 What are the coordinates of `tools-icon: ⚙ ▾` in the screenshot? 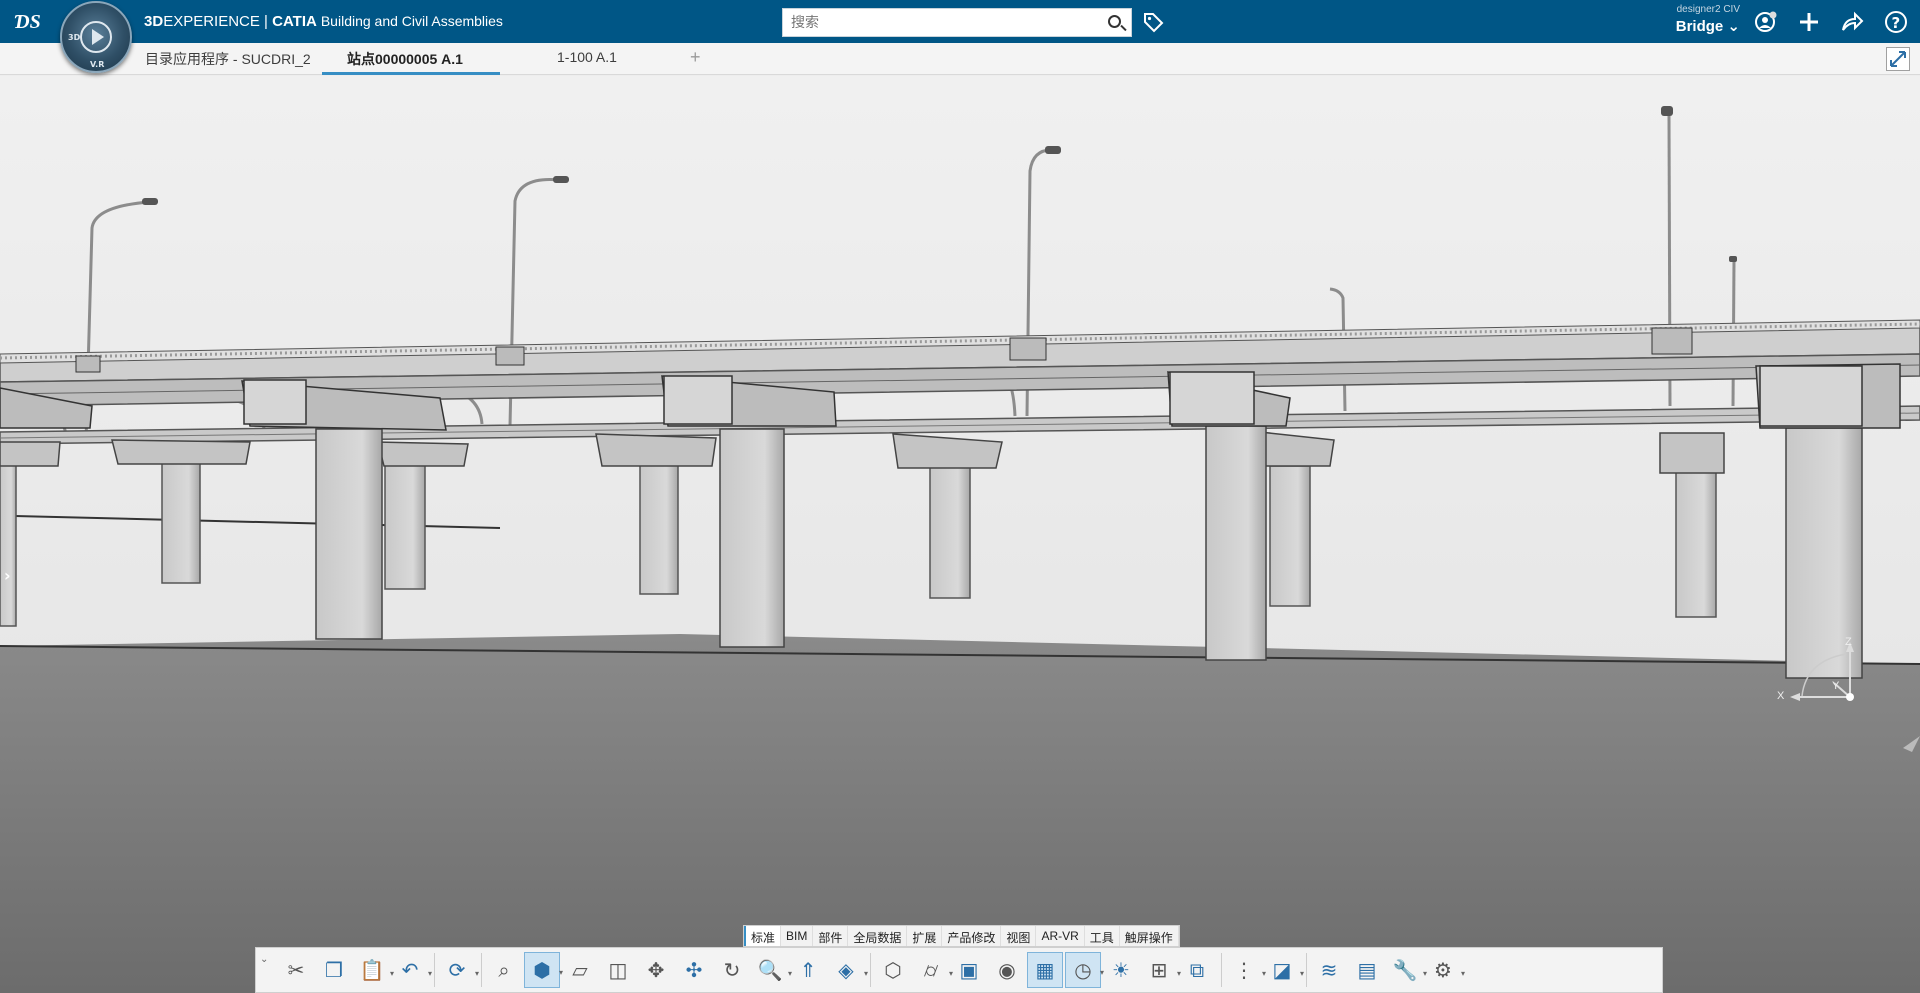 It's located at (1445, 970).